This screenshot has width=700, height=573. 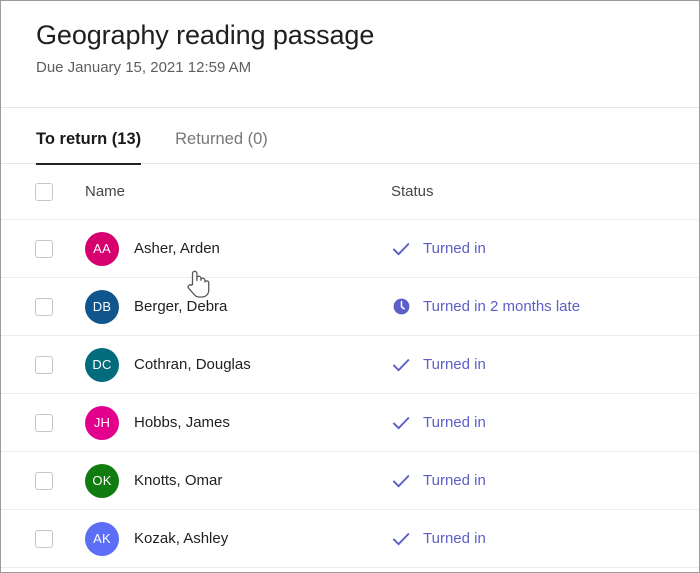 What do you see at coordinates (182, 422) in the screenshot?
I see `student-name: Hobbs, James` at bounding box center [182, 422].